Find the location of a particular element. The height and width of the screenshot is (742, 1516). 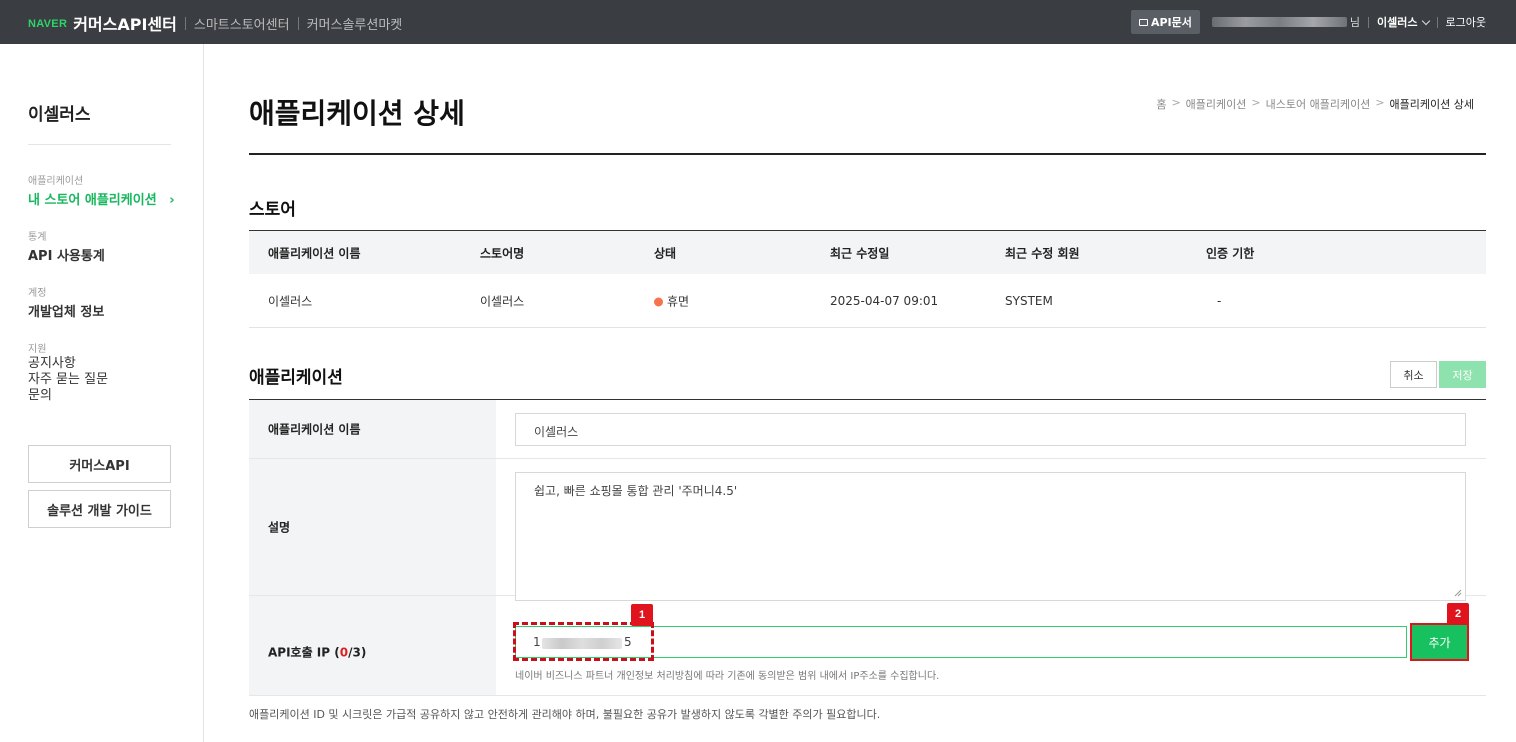

status-badge: 휴면 is located at coordinates (678, 301).